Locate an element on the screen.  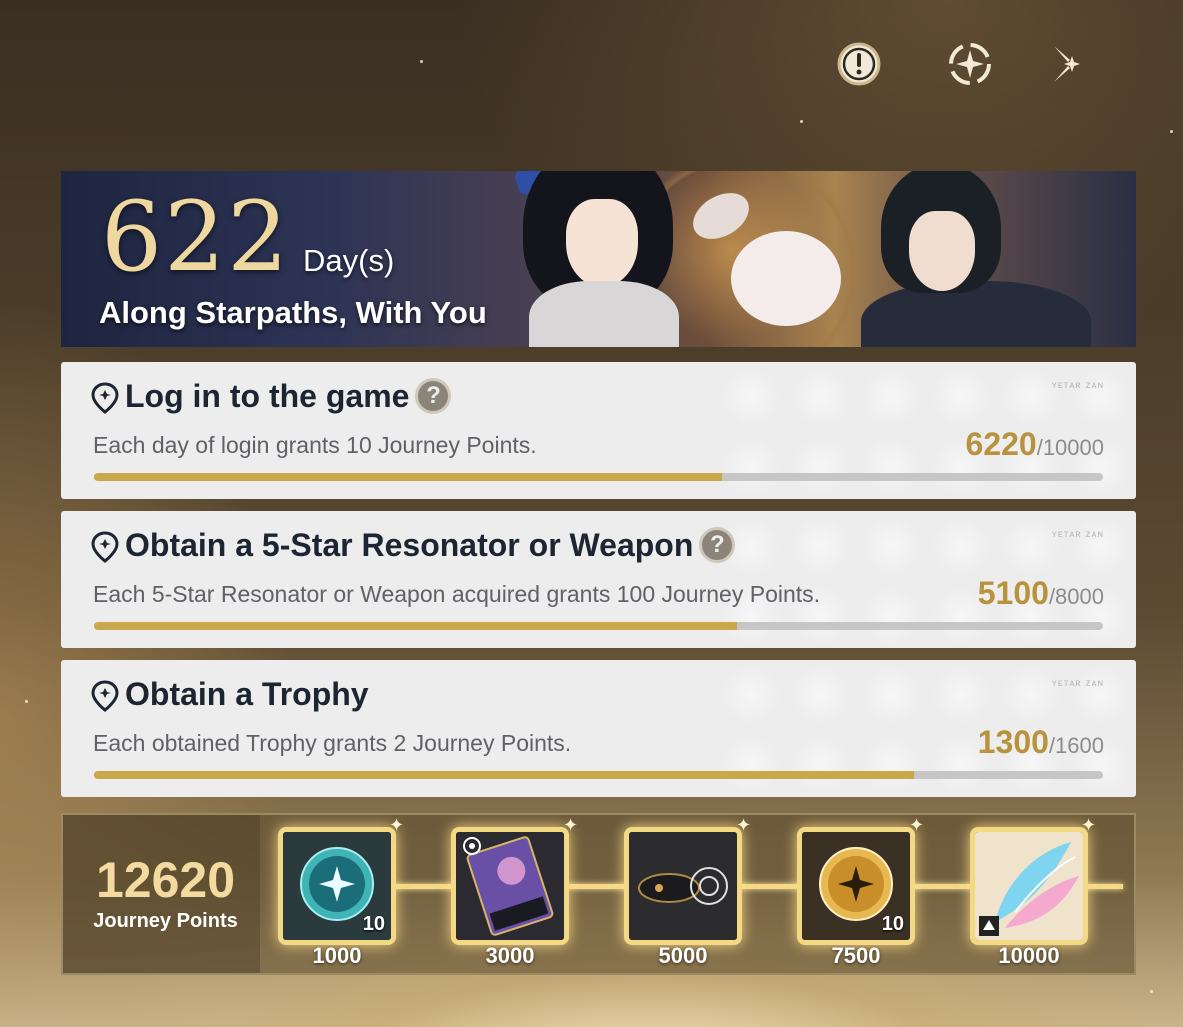
progress-current: 5100 is located at coordinates (1013, 593).